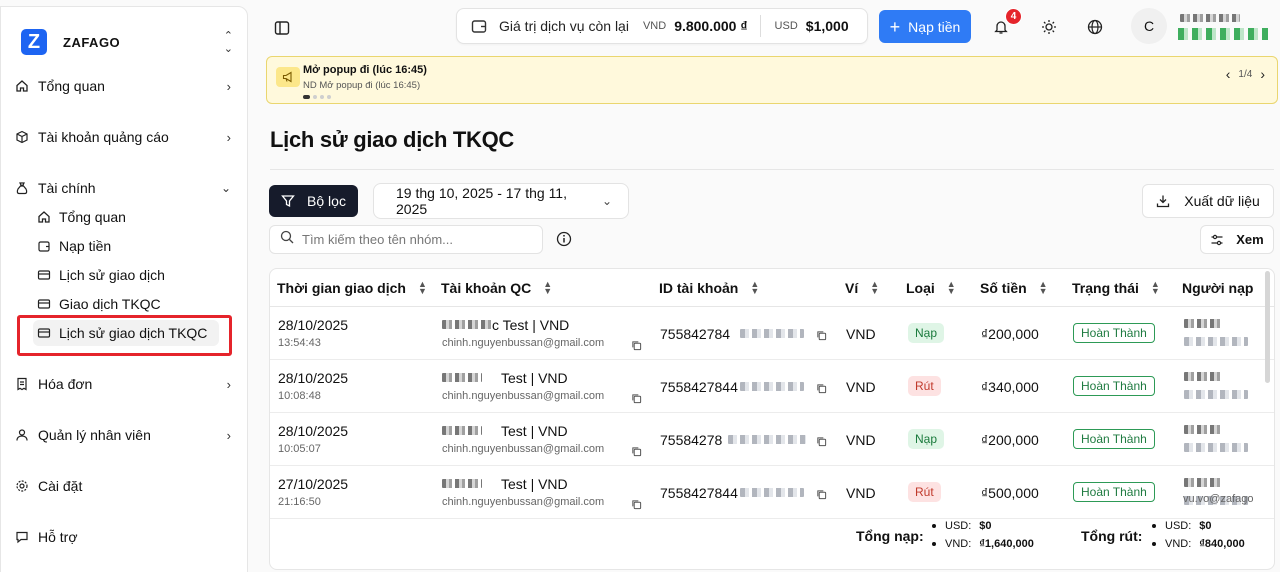 Image resolution: width=1280 pixels, height=572 pixels. I want to click on total-withdraw-label: Tổng rút:, so click(1112, 536).